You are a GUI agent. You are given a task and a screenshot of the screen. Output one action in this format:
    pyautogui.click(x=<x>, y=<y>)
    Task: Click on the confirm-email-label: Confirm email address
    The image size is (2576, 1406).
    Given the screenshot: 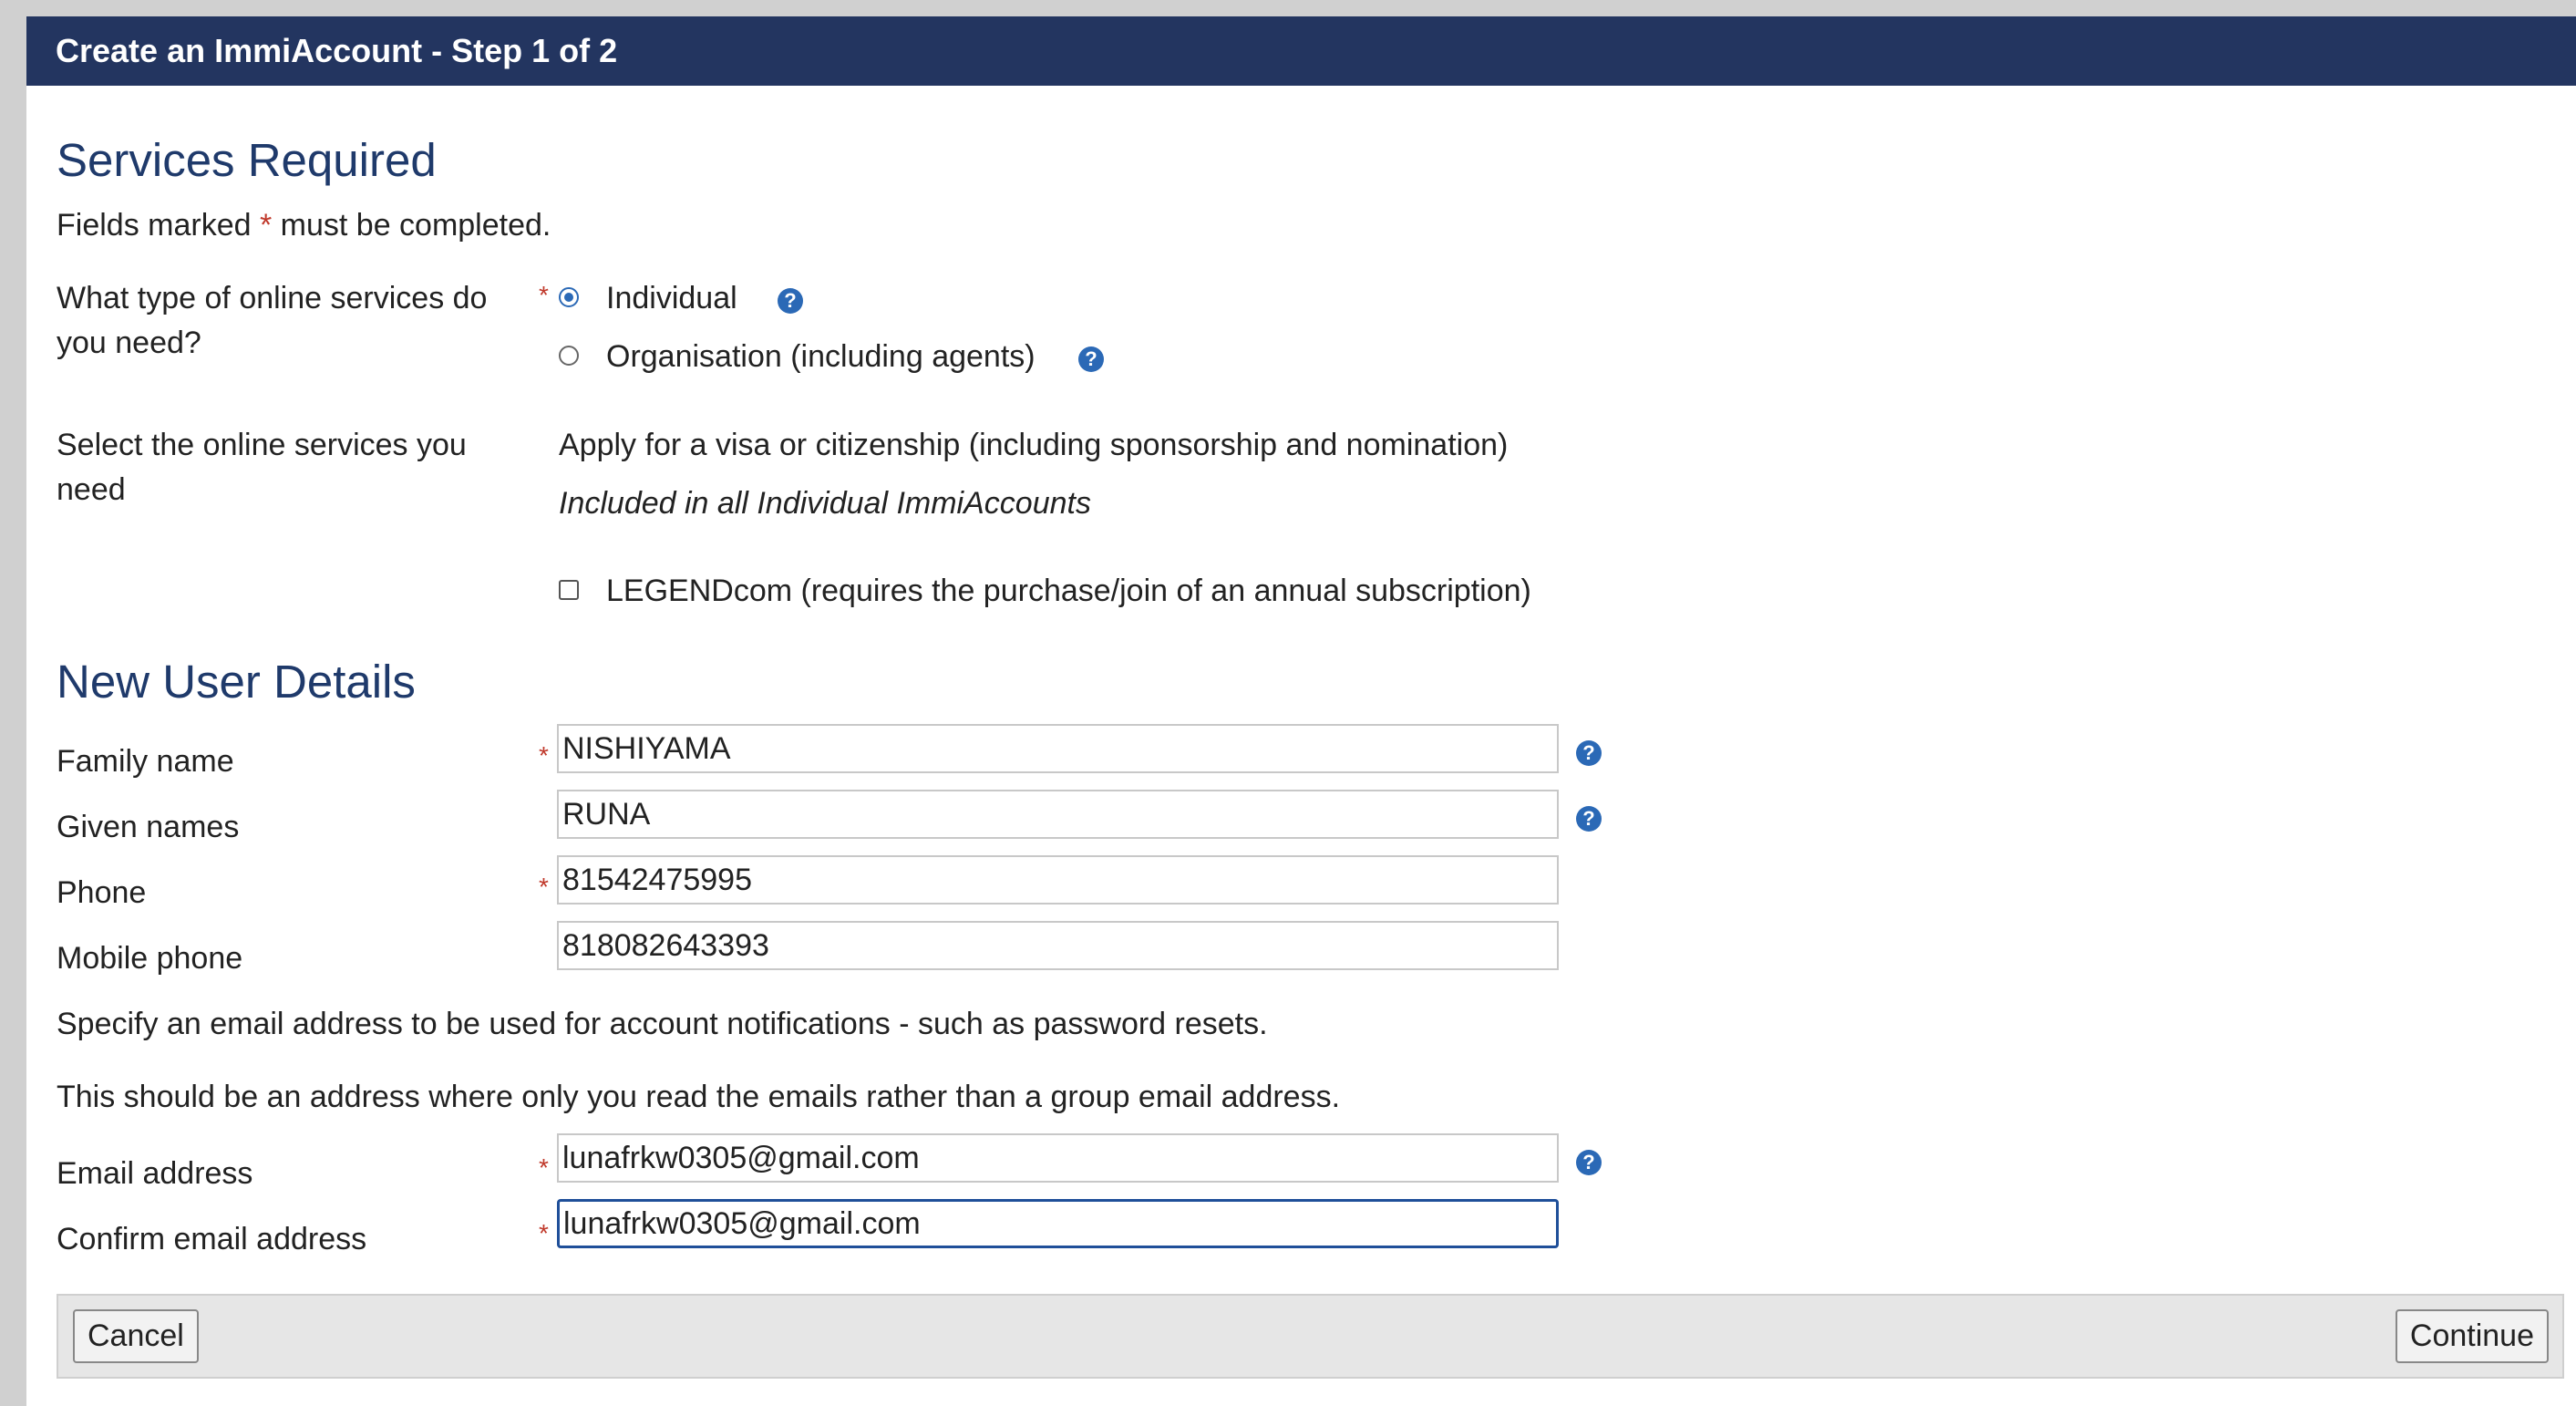 What is the action you would take?
    pyautogui.click(x=212, y=1239)
    